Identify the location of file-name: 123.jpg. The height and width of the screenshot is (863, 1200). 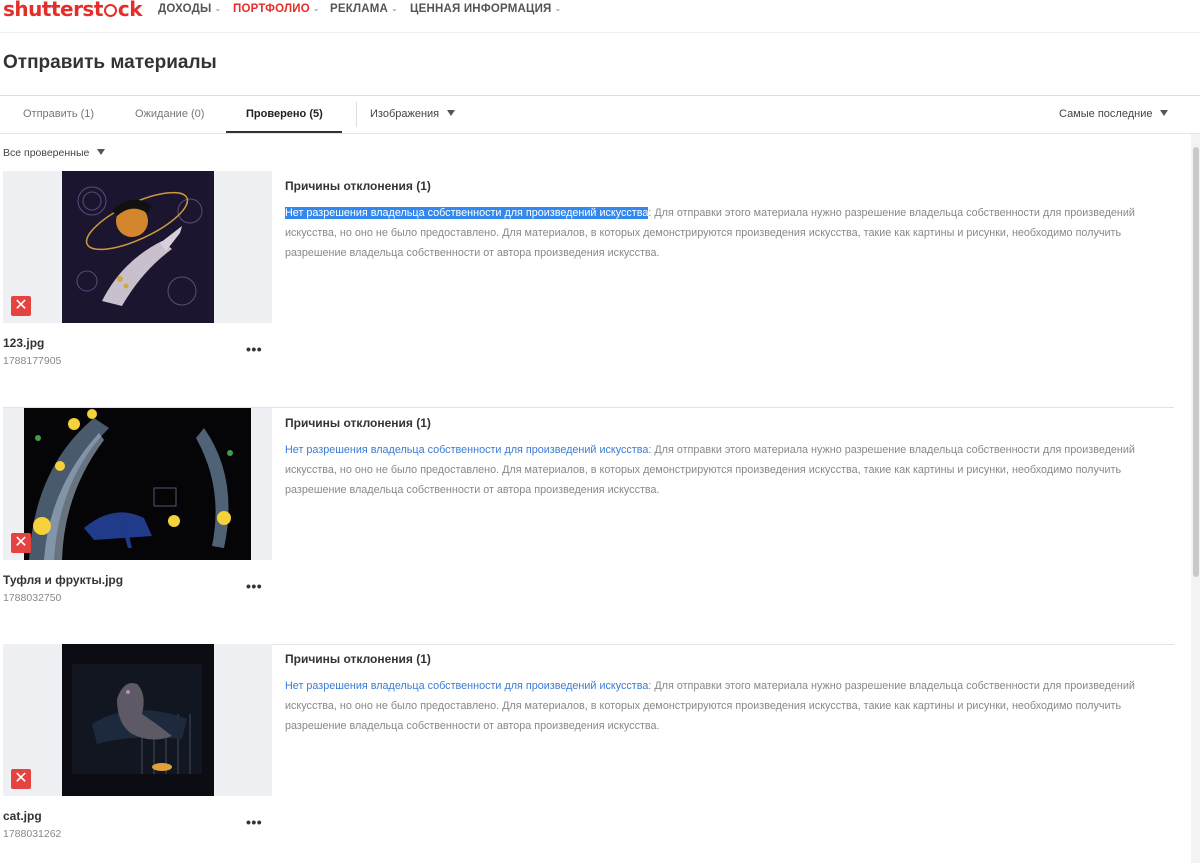
(24, 343).